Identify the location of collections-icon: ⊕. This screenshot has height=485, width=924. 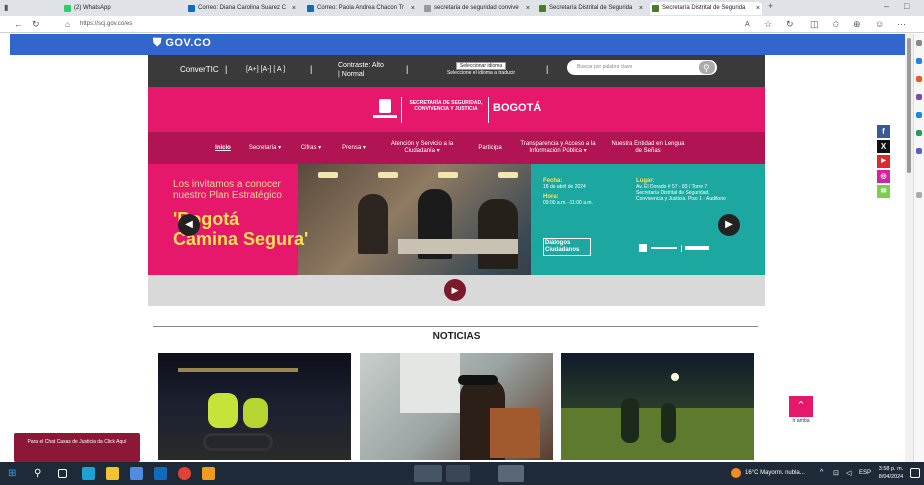
(857, 24).